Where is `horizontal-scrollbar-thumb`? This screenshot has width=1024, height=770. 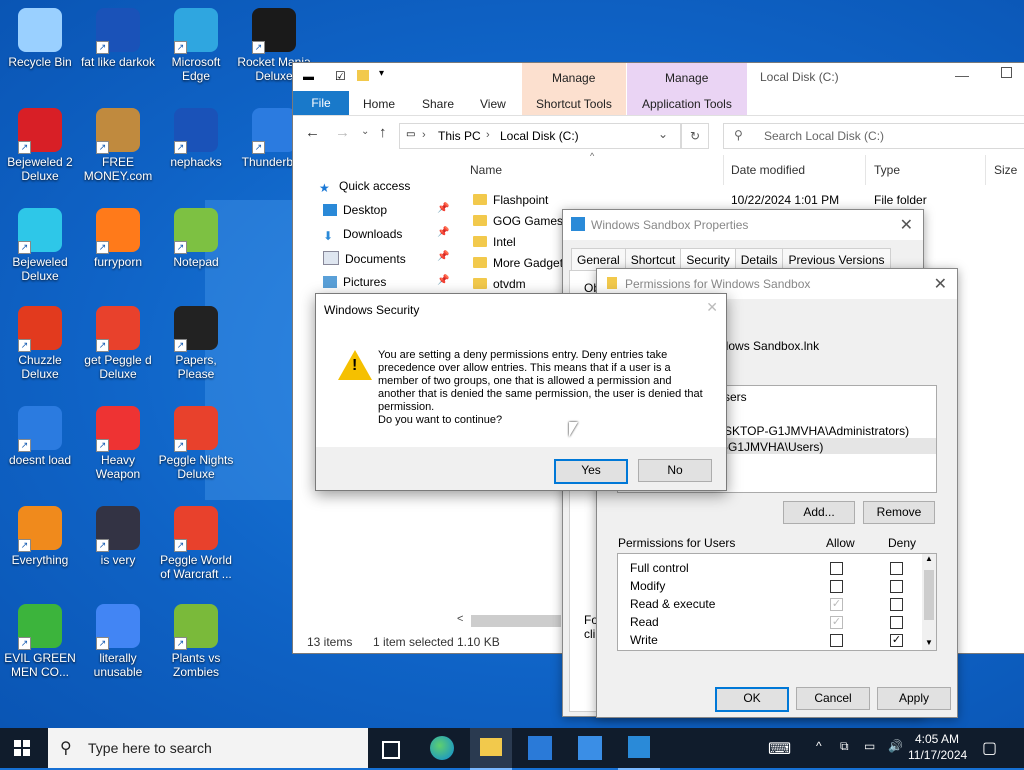 horizontal-scrollbar-thumb is located at coordinates (516, 621).